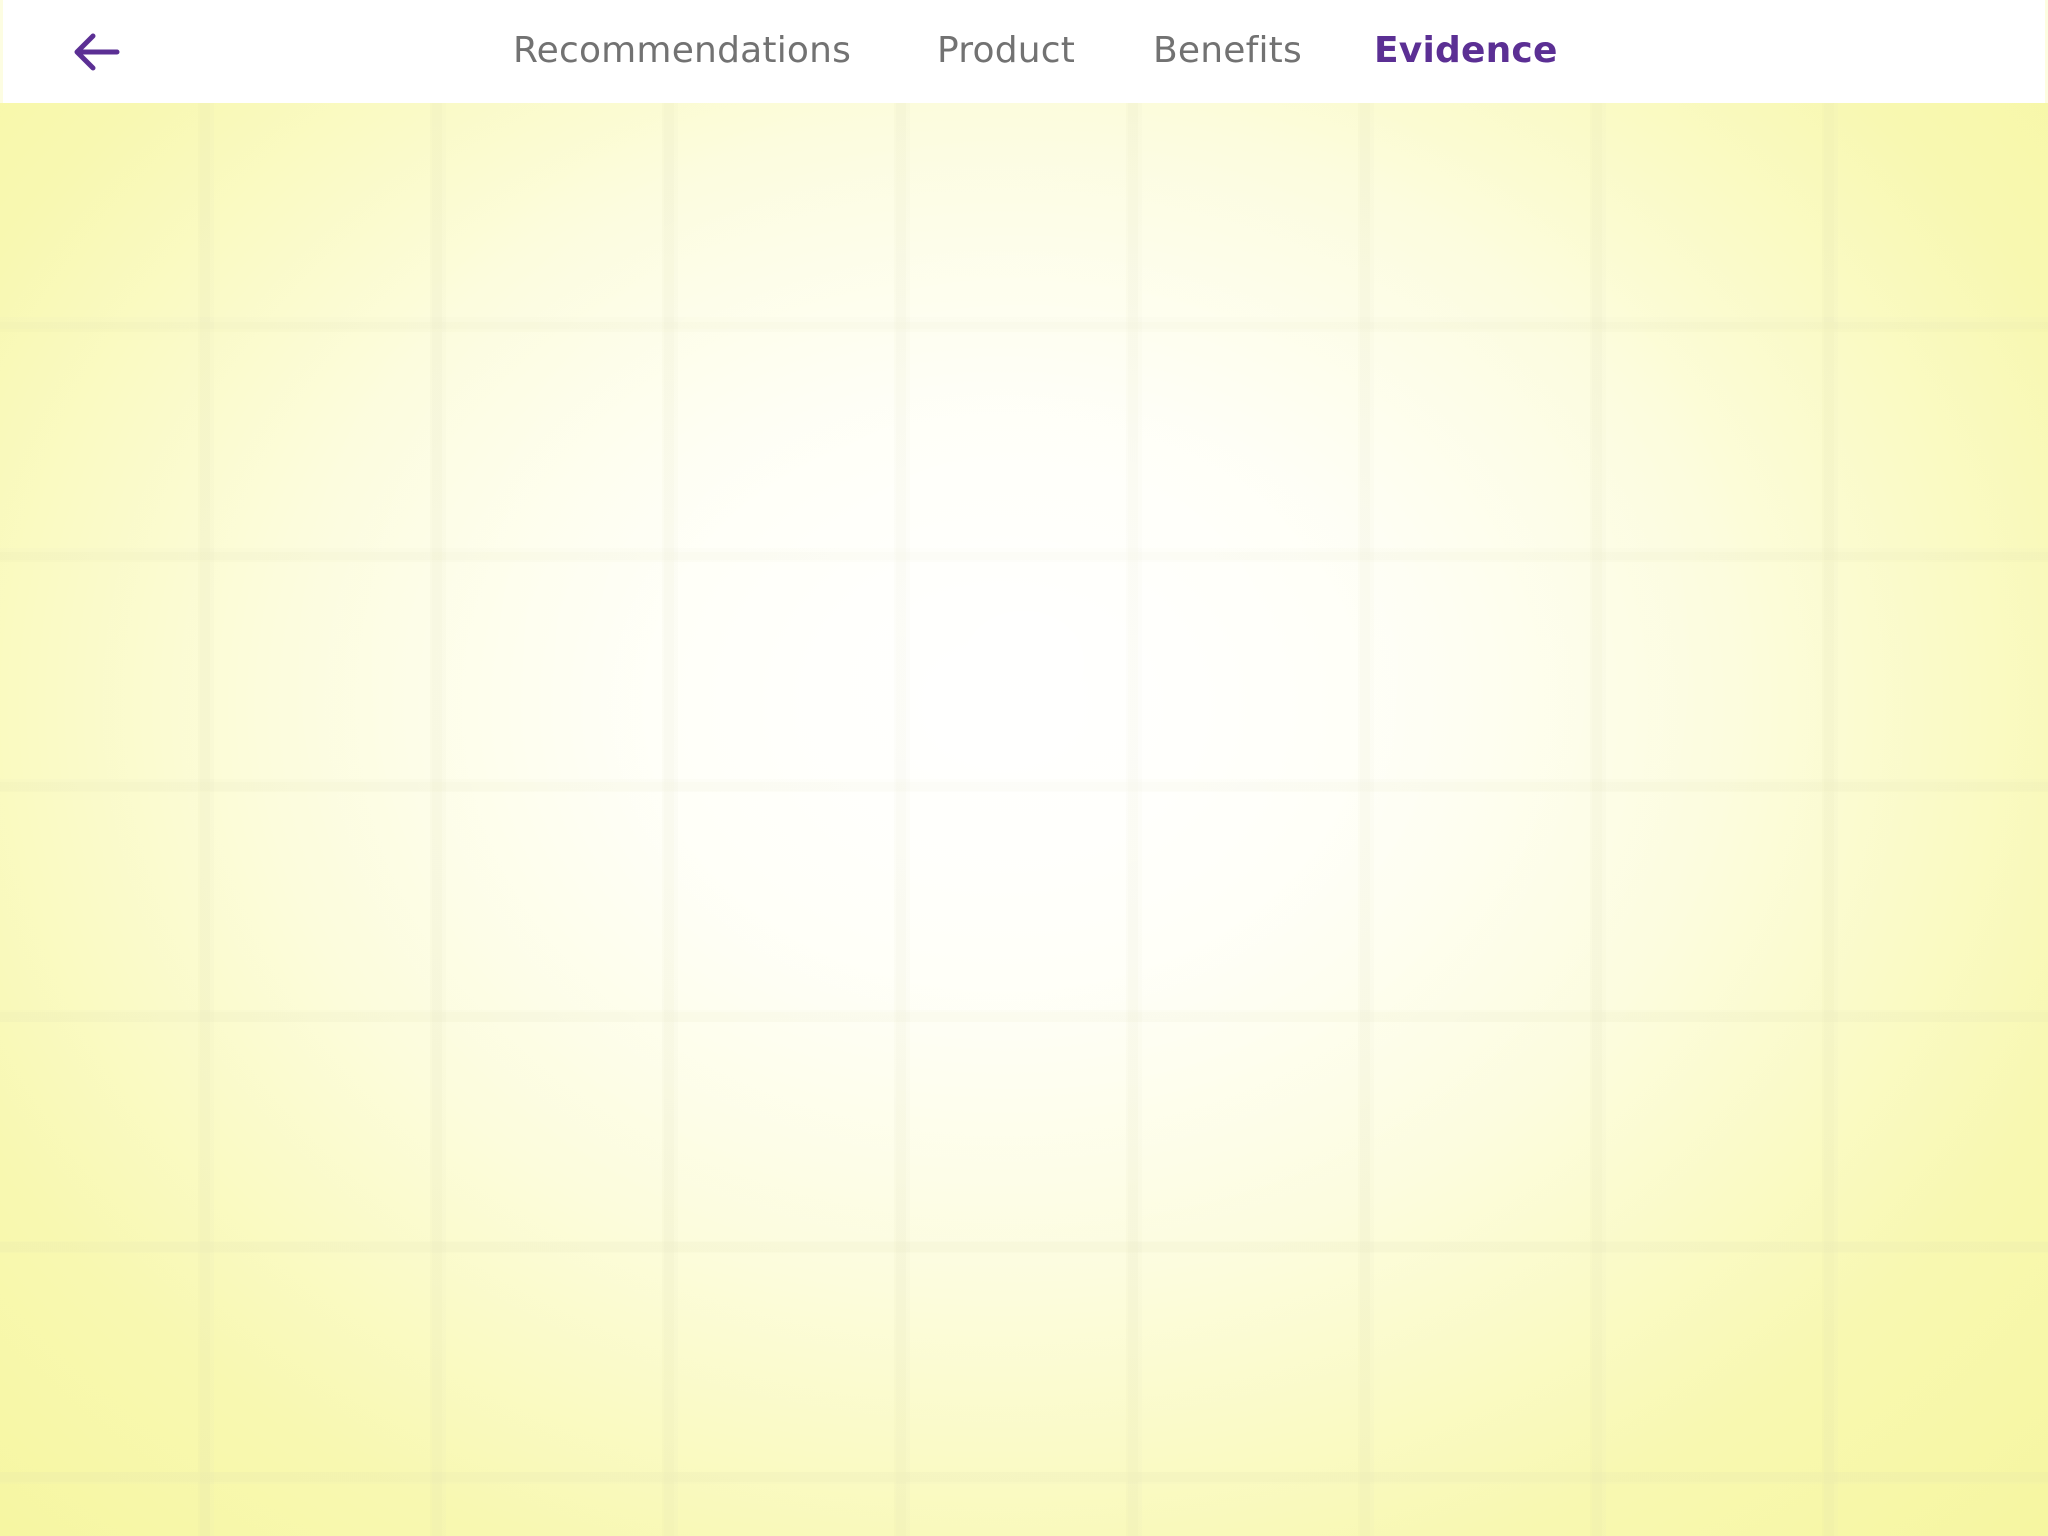 This screenshot has height=1536, width=2048. I want to click on tab-recommendations: Recommendations, so click(682, 51).